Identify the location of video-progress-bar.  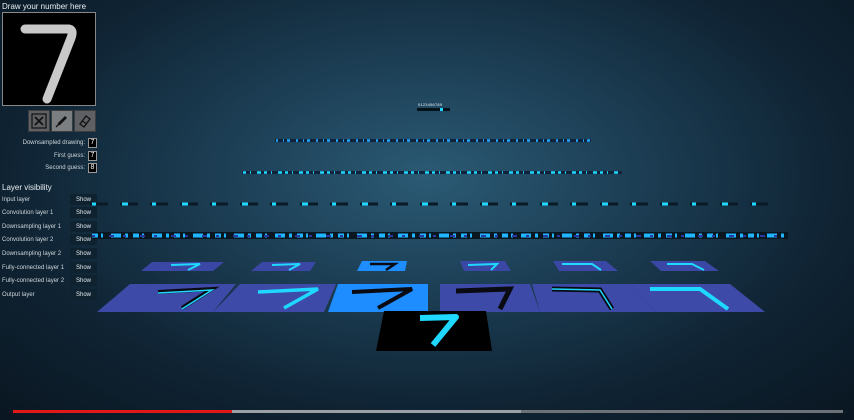
(428, 411).